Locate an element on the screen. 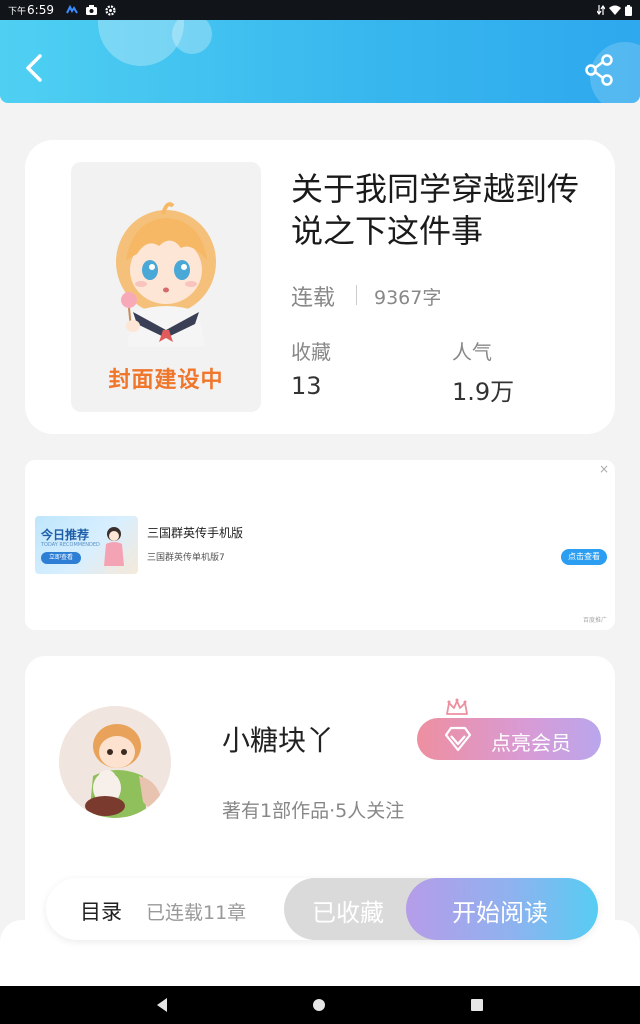 The height and width of the screenshot is (1024, 640). ad-source-label: 百度推广 is located at coordinates (594, 620).